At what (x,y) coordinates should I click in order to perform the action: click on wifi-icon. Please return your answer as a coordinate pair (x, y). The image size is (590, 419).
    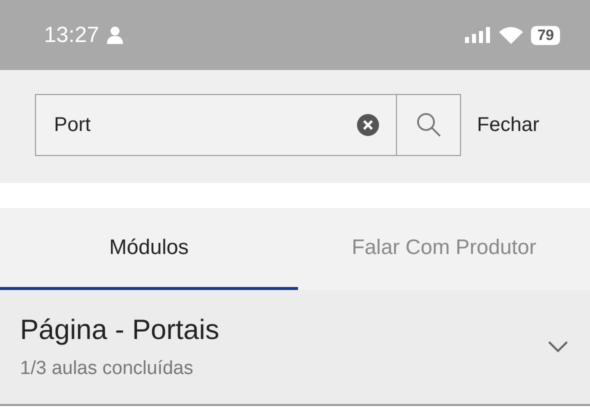
    Looking at the image, I should click on (511, 35).